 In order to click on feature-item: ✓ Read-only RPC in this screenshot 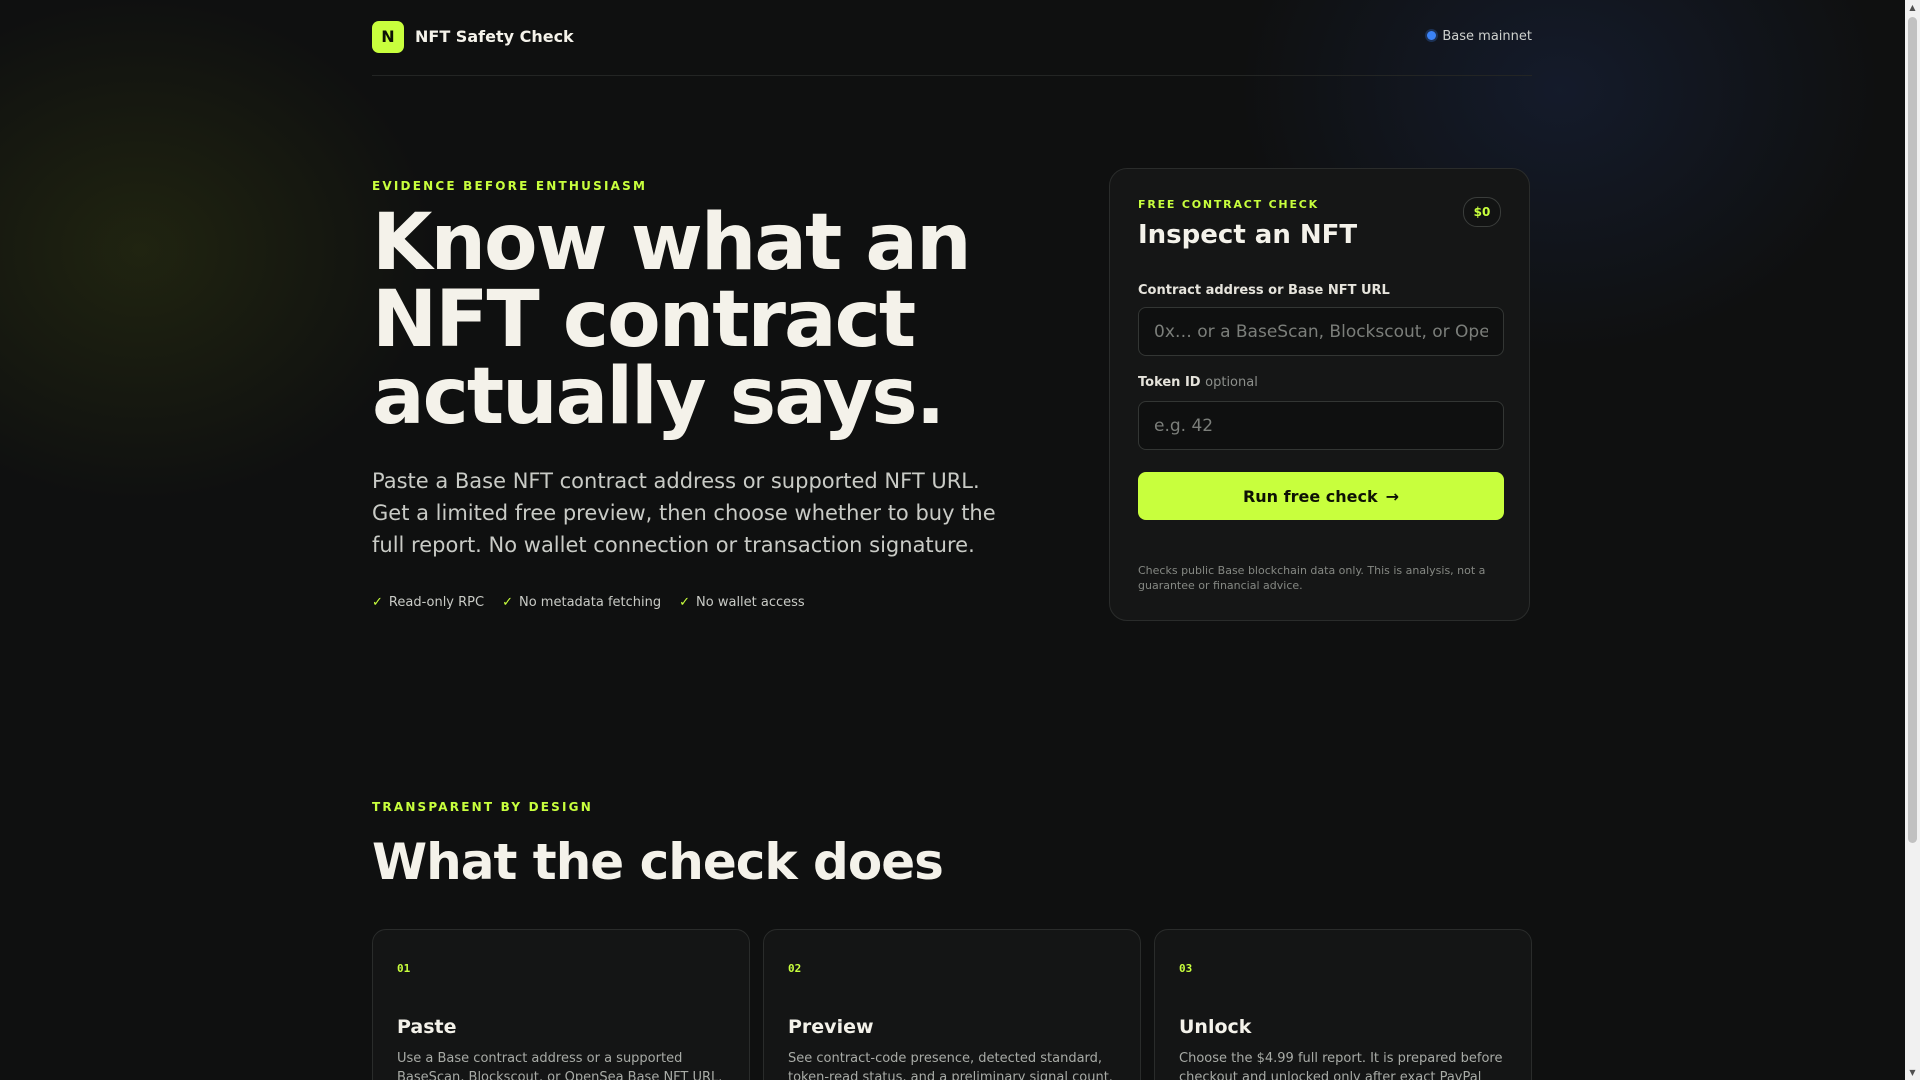, I will do `click(428, 602)`.